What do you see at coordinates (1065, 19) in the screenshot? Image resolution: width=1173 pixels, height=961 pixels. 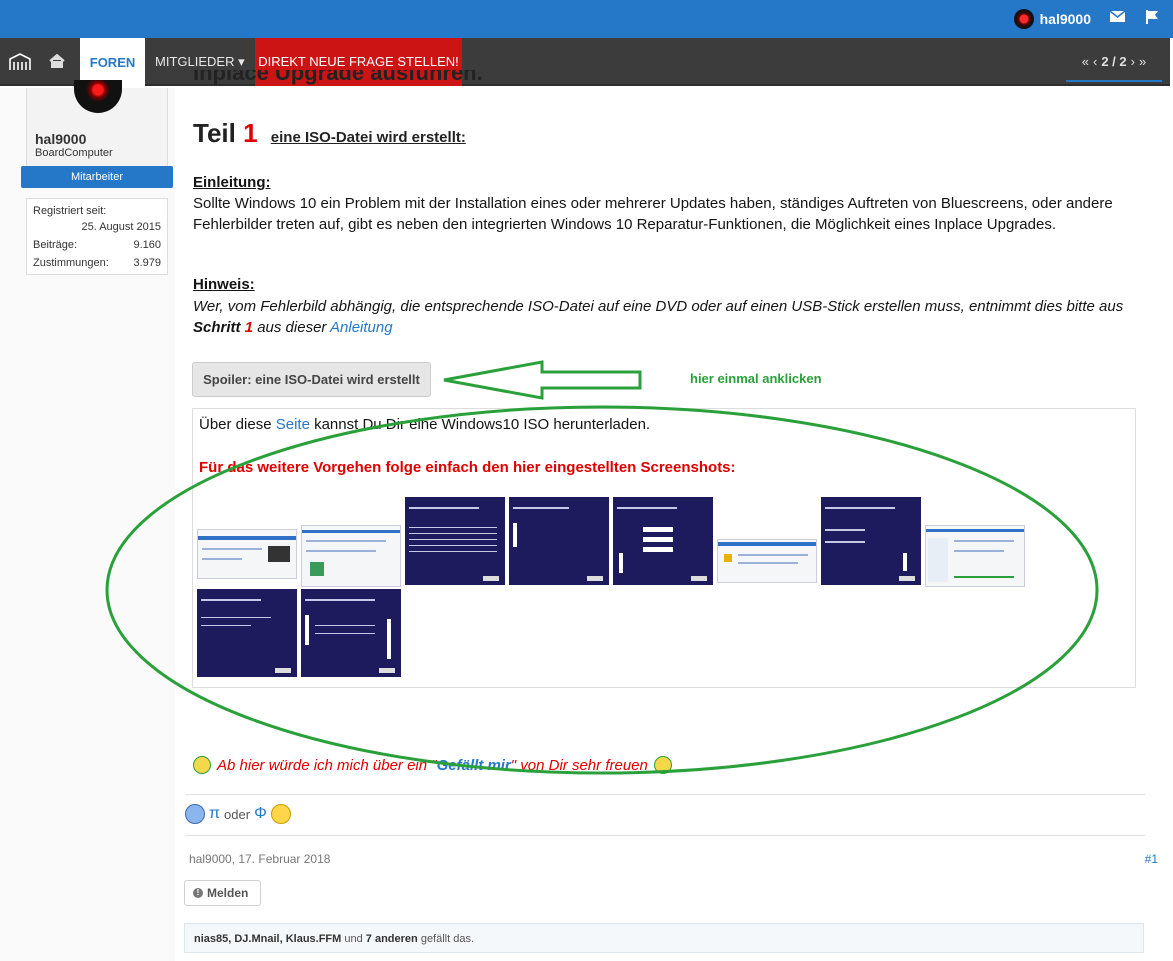 I see `username: hal9000` at bounding box center [1065, 19].